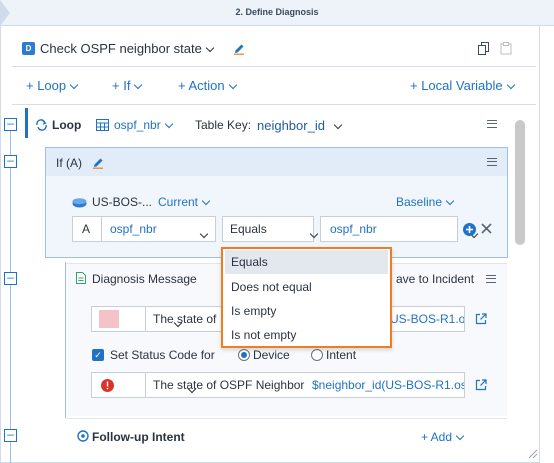 Image resolution: width=554 pixels, height=463 pixels. Describe the element at coordinates (291, 125) in the screenshot. I see `table-key-value: neighbor_id` at that location.